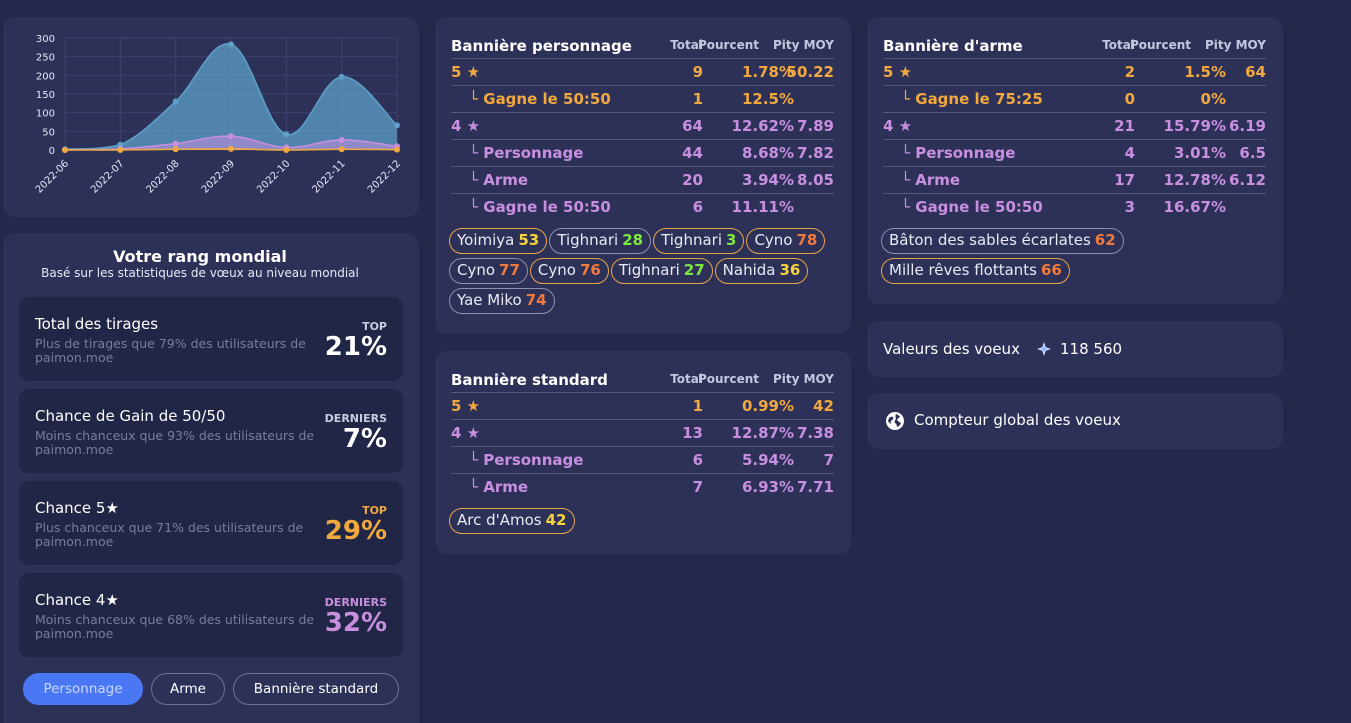 The image size is (1351, 723). Describe the element at coordinates (953, 46) in the screenshot. I see `banner-title: Bannière d'arme` at that location.